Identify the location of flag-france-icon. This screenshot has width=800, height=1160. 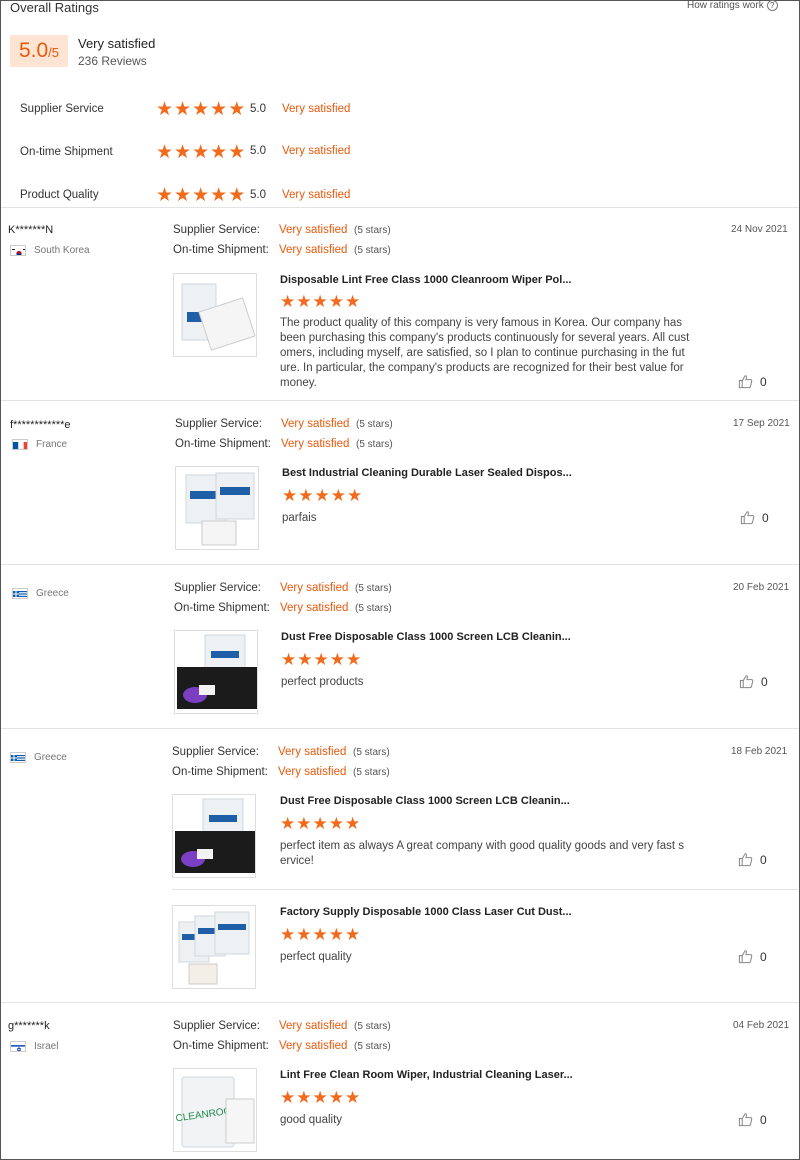
(20, 444).